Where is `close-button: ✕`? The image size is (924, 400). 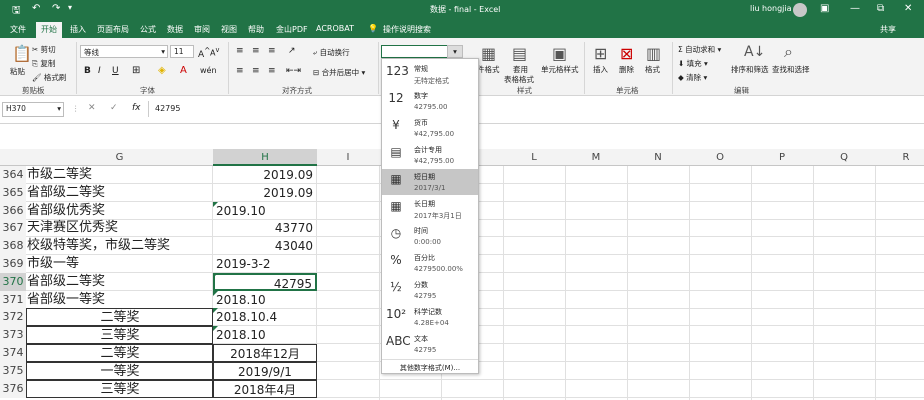
close-button: ✕ is located at coordinates (908, 8).